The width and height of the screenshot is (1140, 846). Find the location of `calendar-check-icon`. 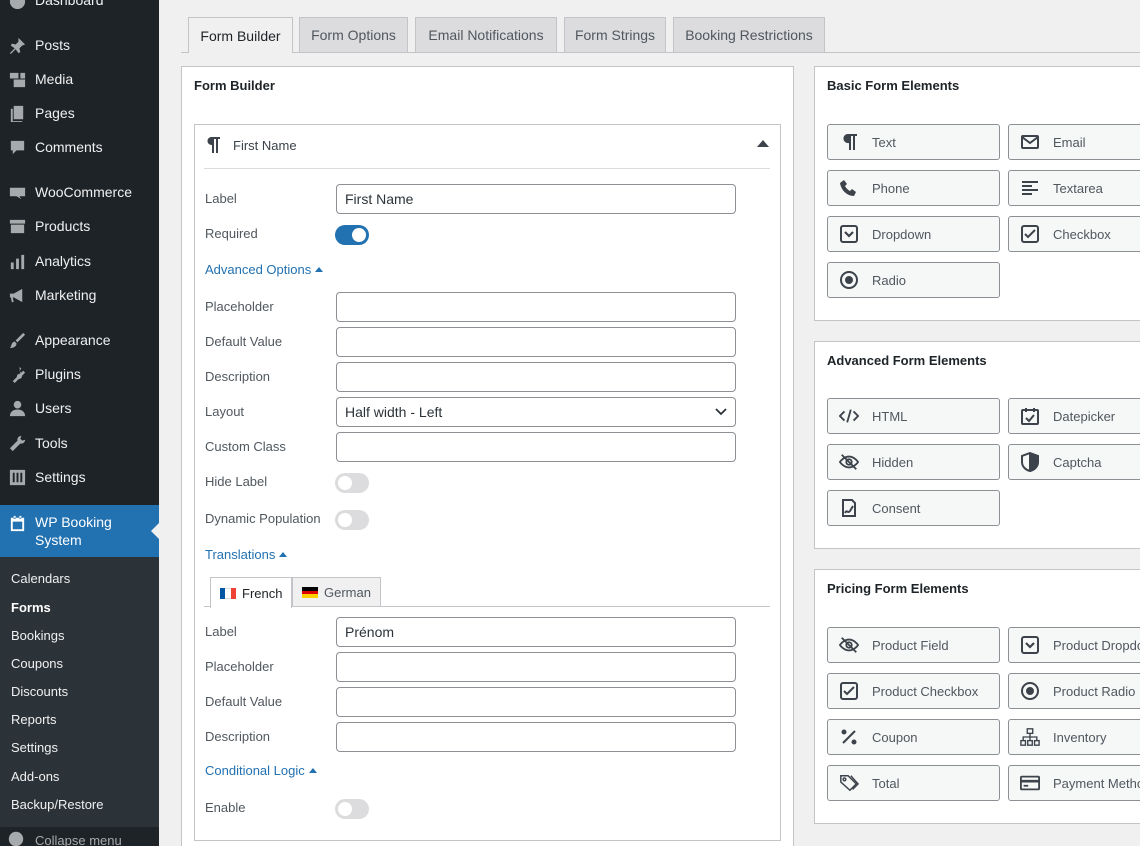

calendar-check-icon is located at coordinates (1030, 416).